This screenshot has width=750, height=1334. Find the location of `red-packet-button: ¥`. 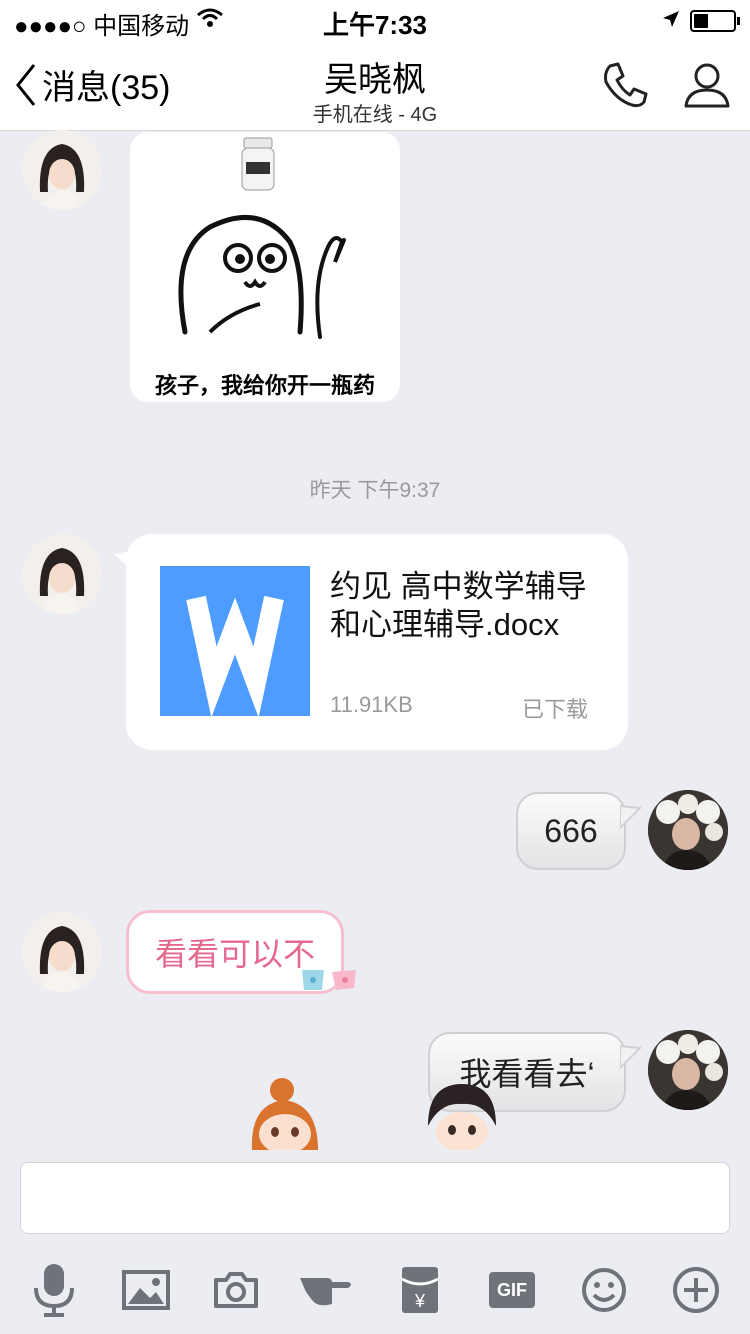

red-packet-button: ¥ is located at coordinates (420, 1290).